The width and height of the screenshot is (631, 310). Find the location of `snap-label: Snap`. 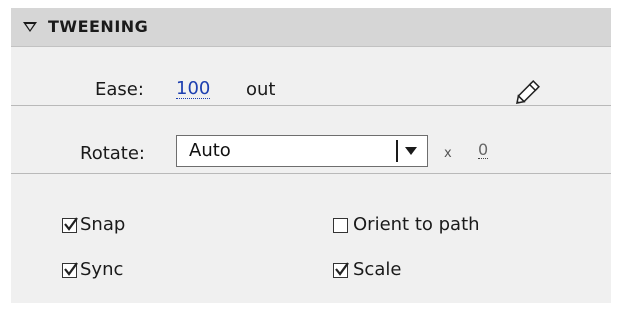

snap-label: Snap is located at coordinates (102, 224).